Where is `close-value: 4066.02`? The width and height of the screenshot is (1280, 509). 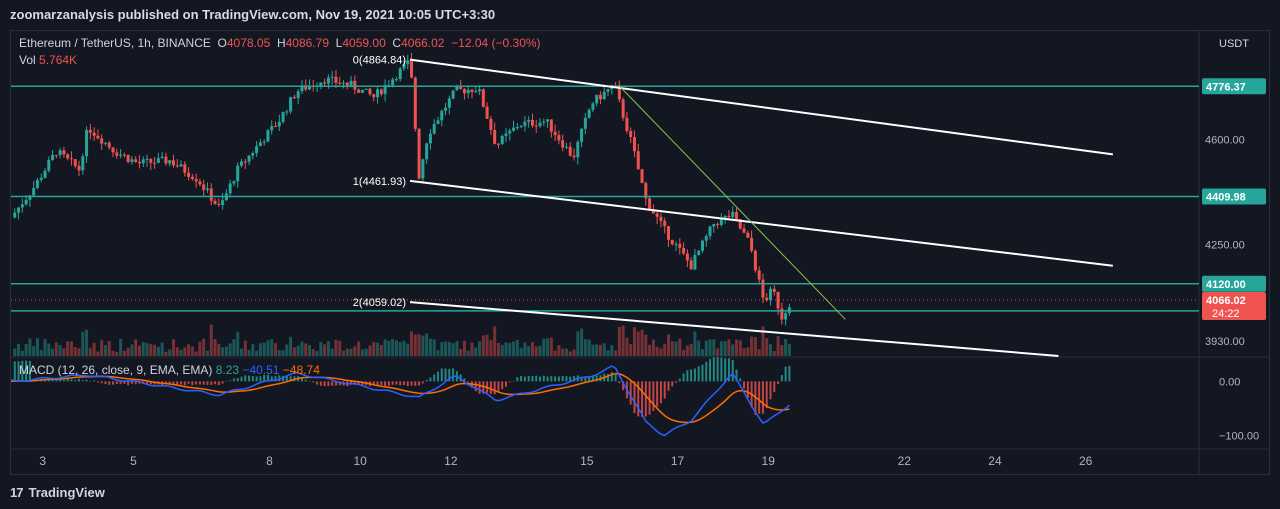
close-value: 4066.02 is located at coordinates (423, 43).